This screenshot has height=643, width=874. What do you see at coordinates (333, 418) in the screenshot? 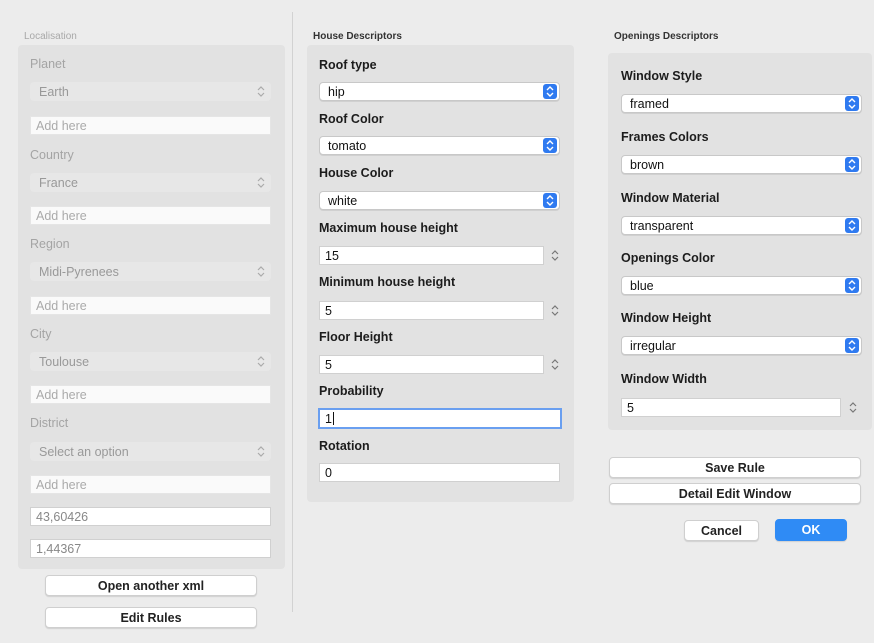
I see `text-caret` at bounding box center [333, 418].